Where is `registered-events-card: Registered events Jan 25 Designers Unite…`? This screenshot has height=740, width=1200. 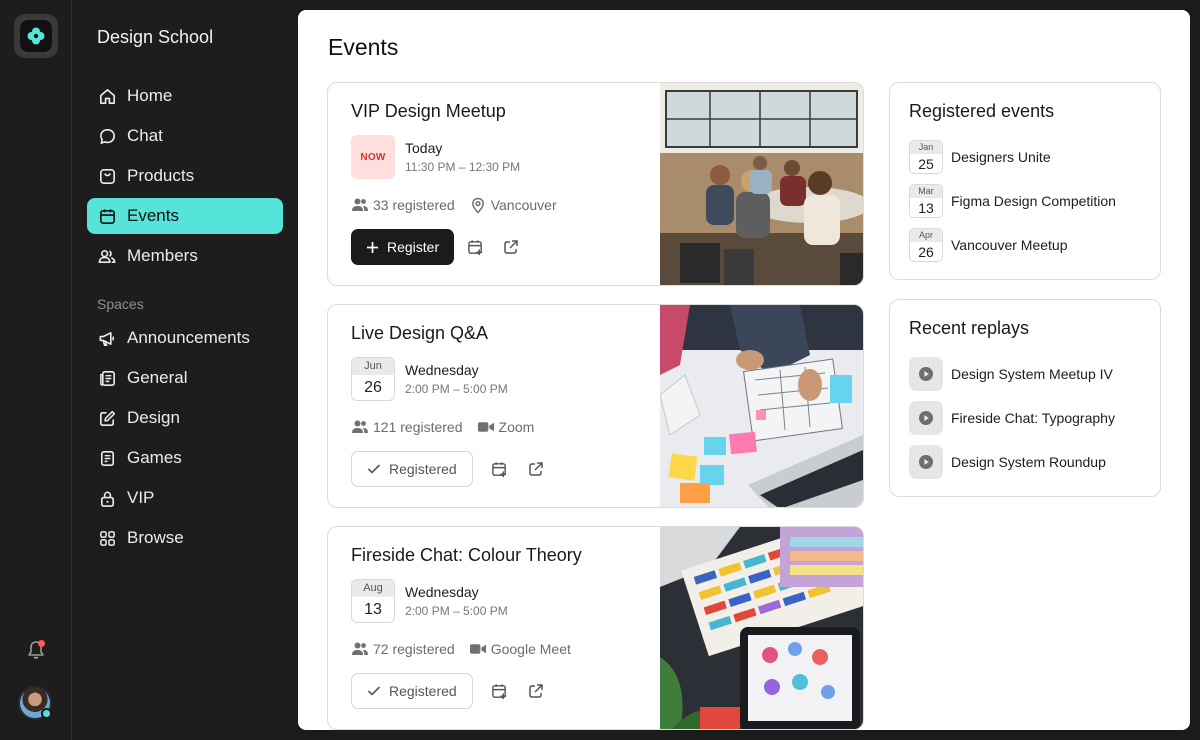 registered-events-card: Registered events Jan 25 Designers Unite… is located at coordinates (1025, 181).